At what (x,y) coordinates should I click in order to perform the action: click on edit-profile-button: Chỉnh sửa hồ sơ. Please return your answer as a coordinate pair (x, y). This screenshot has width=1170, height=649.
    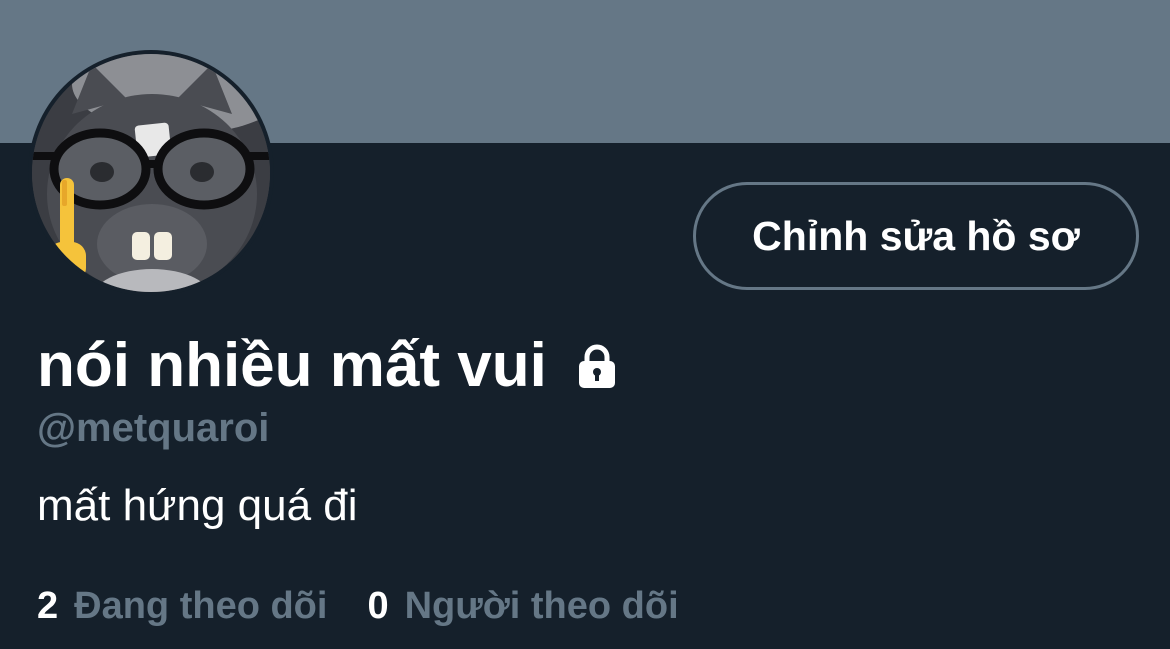
    Looking at the image, I should click on (916, 236).